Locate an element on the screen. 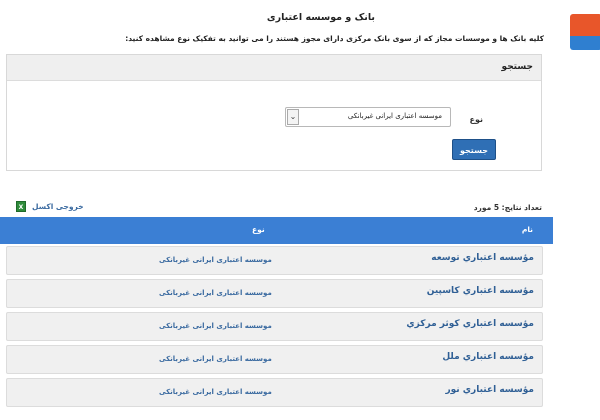 Image resolution: width=600 pixels, height=420 pixels. side-widget is located at coordinates (585, 32).